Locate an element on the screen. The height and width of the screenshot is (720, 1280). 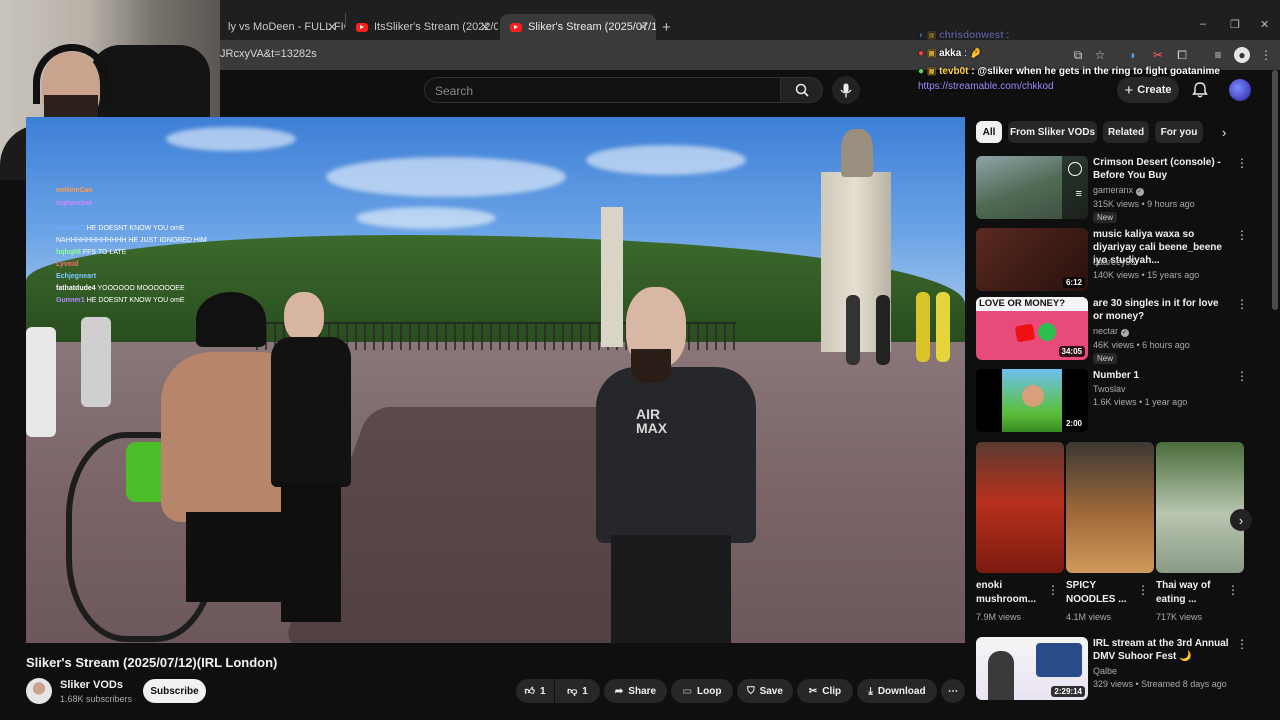
microphone-icon is located at coordinates (846, 90).